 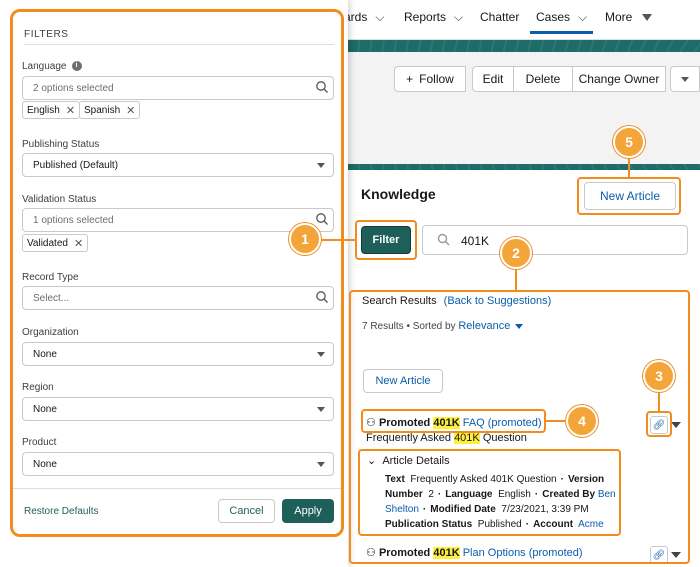 I want to click on nav-item-reports: Reports ⌵, so click(x=433, y=17).